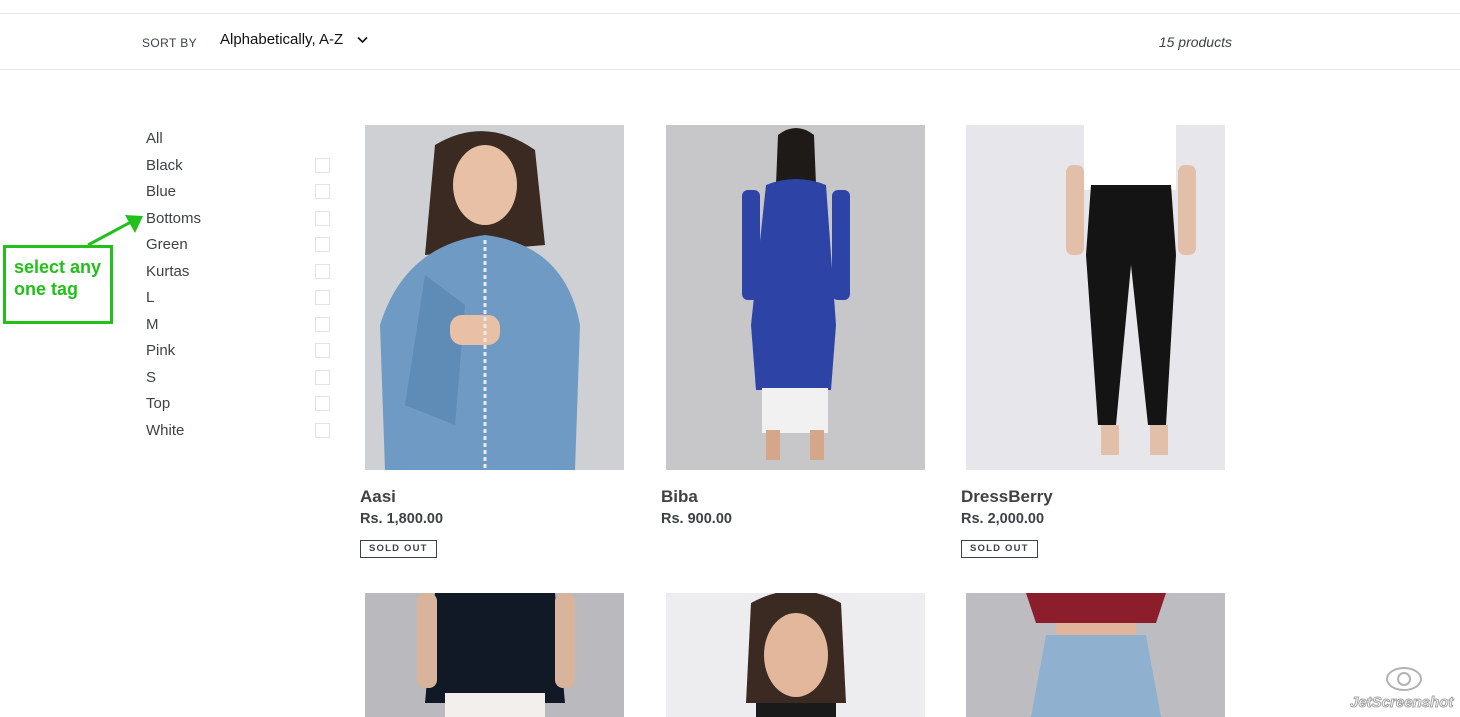 The width and height of the screenshot is (1460, 717). Describe the element at coordinates (239, 325) in the screenshot. I see `tag-filter-m: M` at that location.